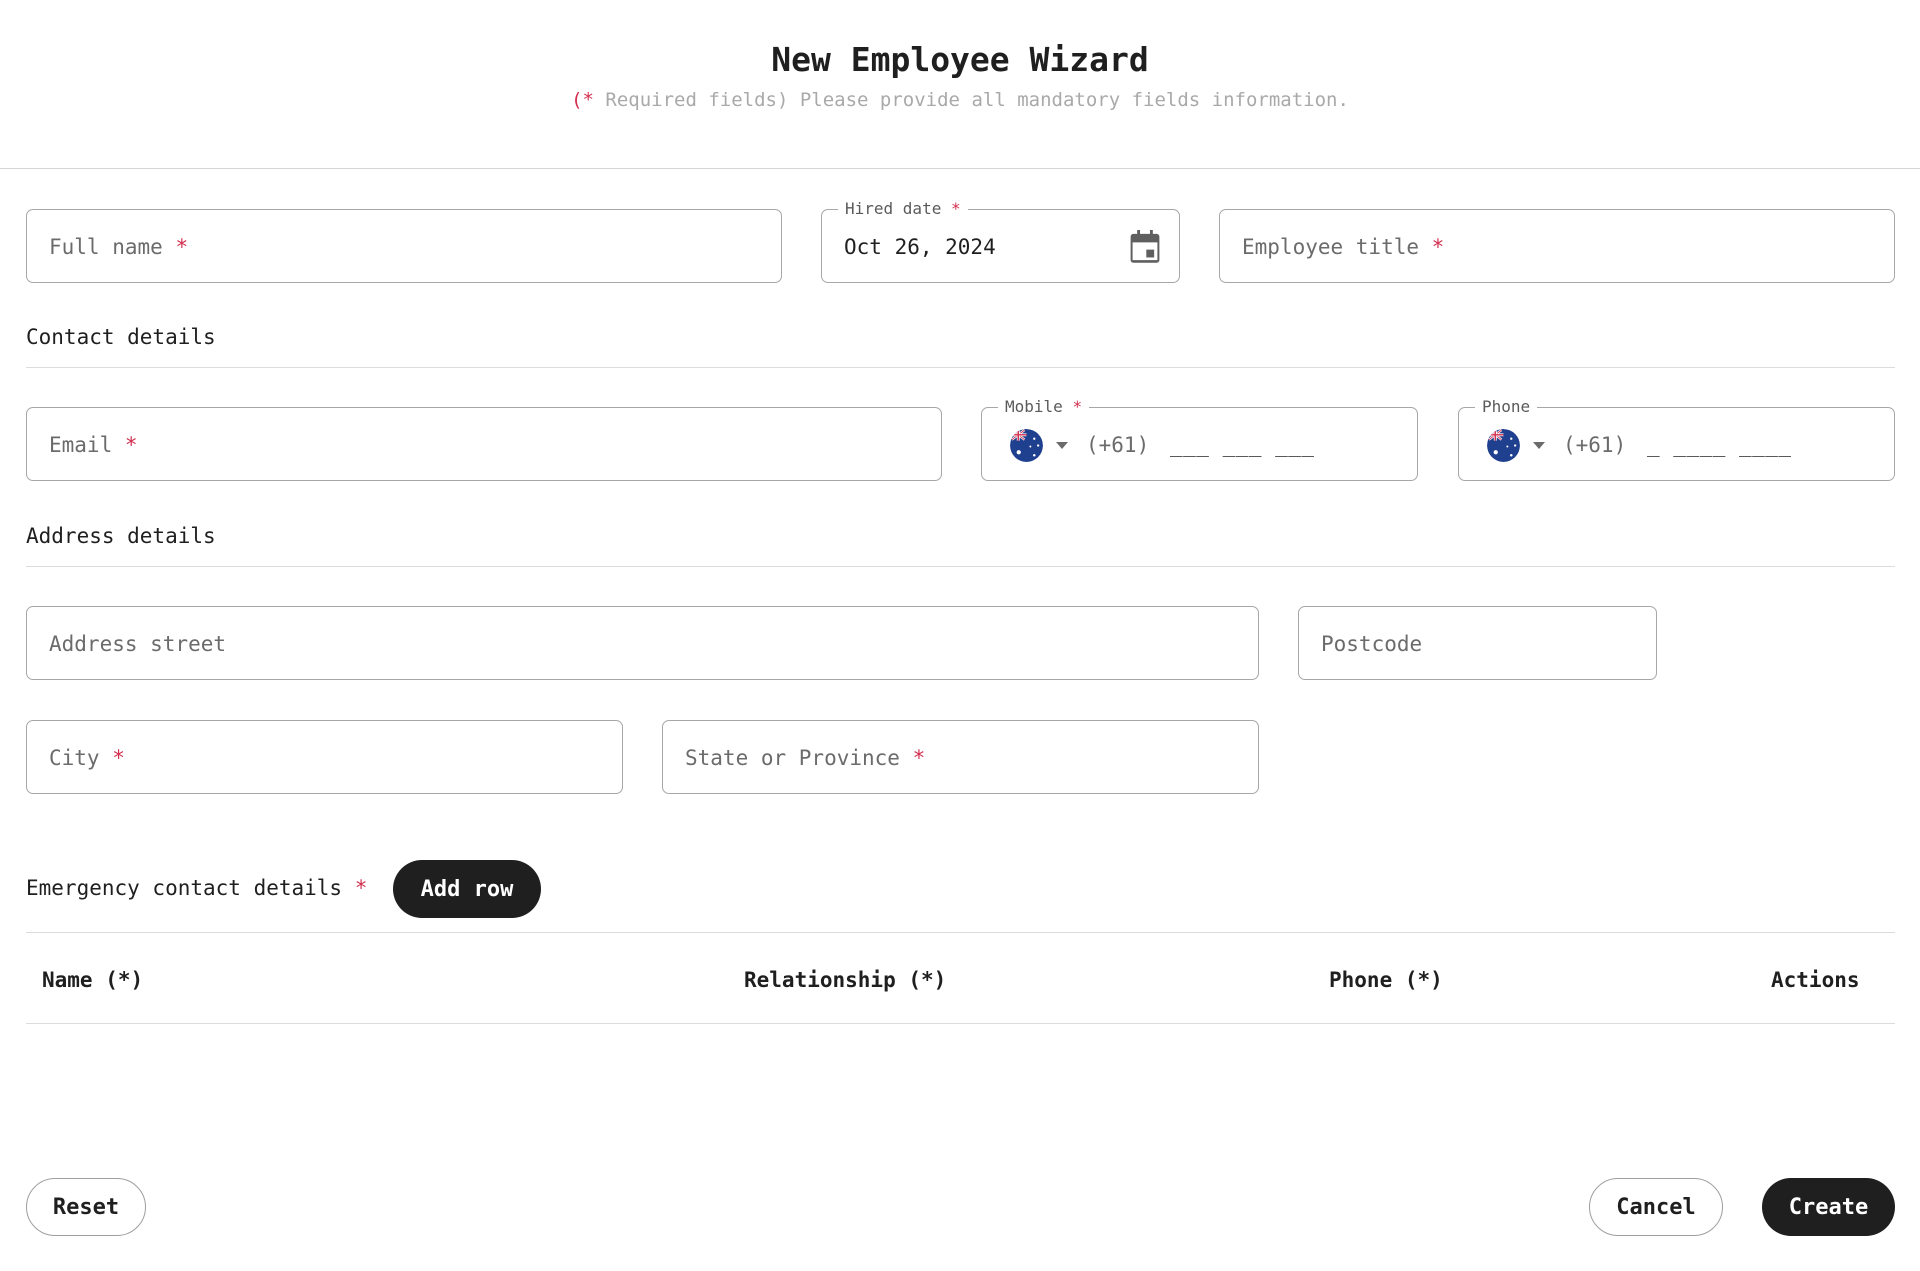 Image resolution: width=1920 pixels, height=1271 pixels. I want to click on hired-date-field: Hired date * Oct 26, 2024, so click(1000, 241).